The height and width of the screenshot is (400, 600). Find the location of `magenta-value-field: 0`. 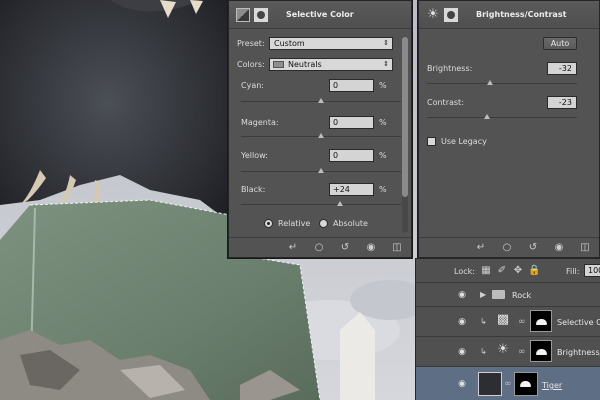

magenta-value-field: 0 is located at coordinates (351, 122).